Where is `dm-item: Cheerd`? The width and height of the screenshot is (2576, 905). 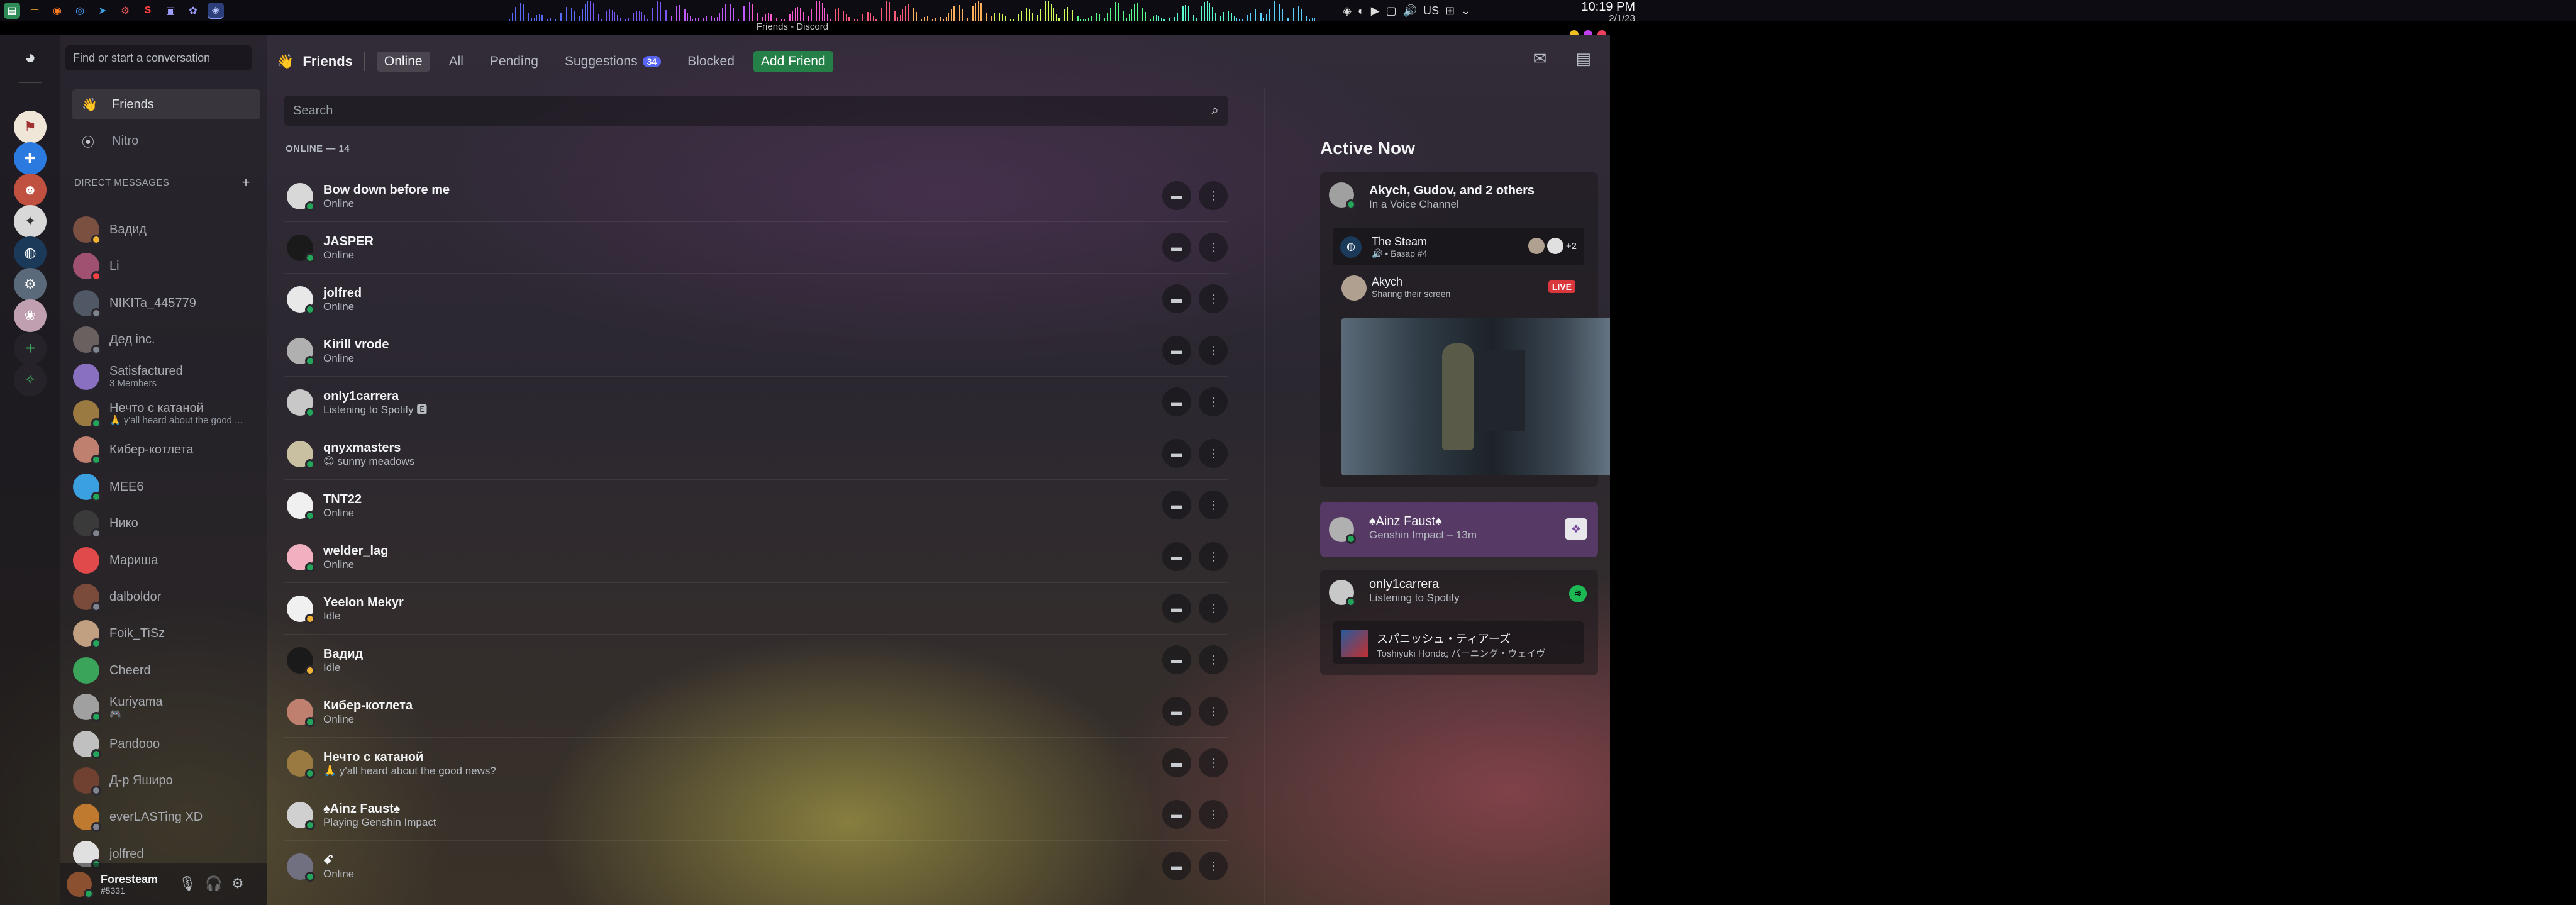 dm-item: Cheerd is located at coordinates (167, 670).